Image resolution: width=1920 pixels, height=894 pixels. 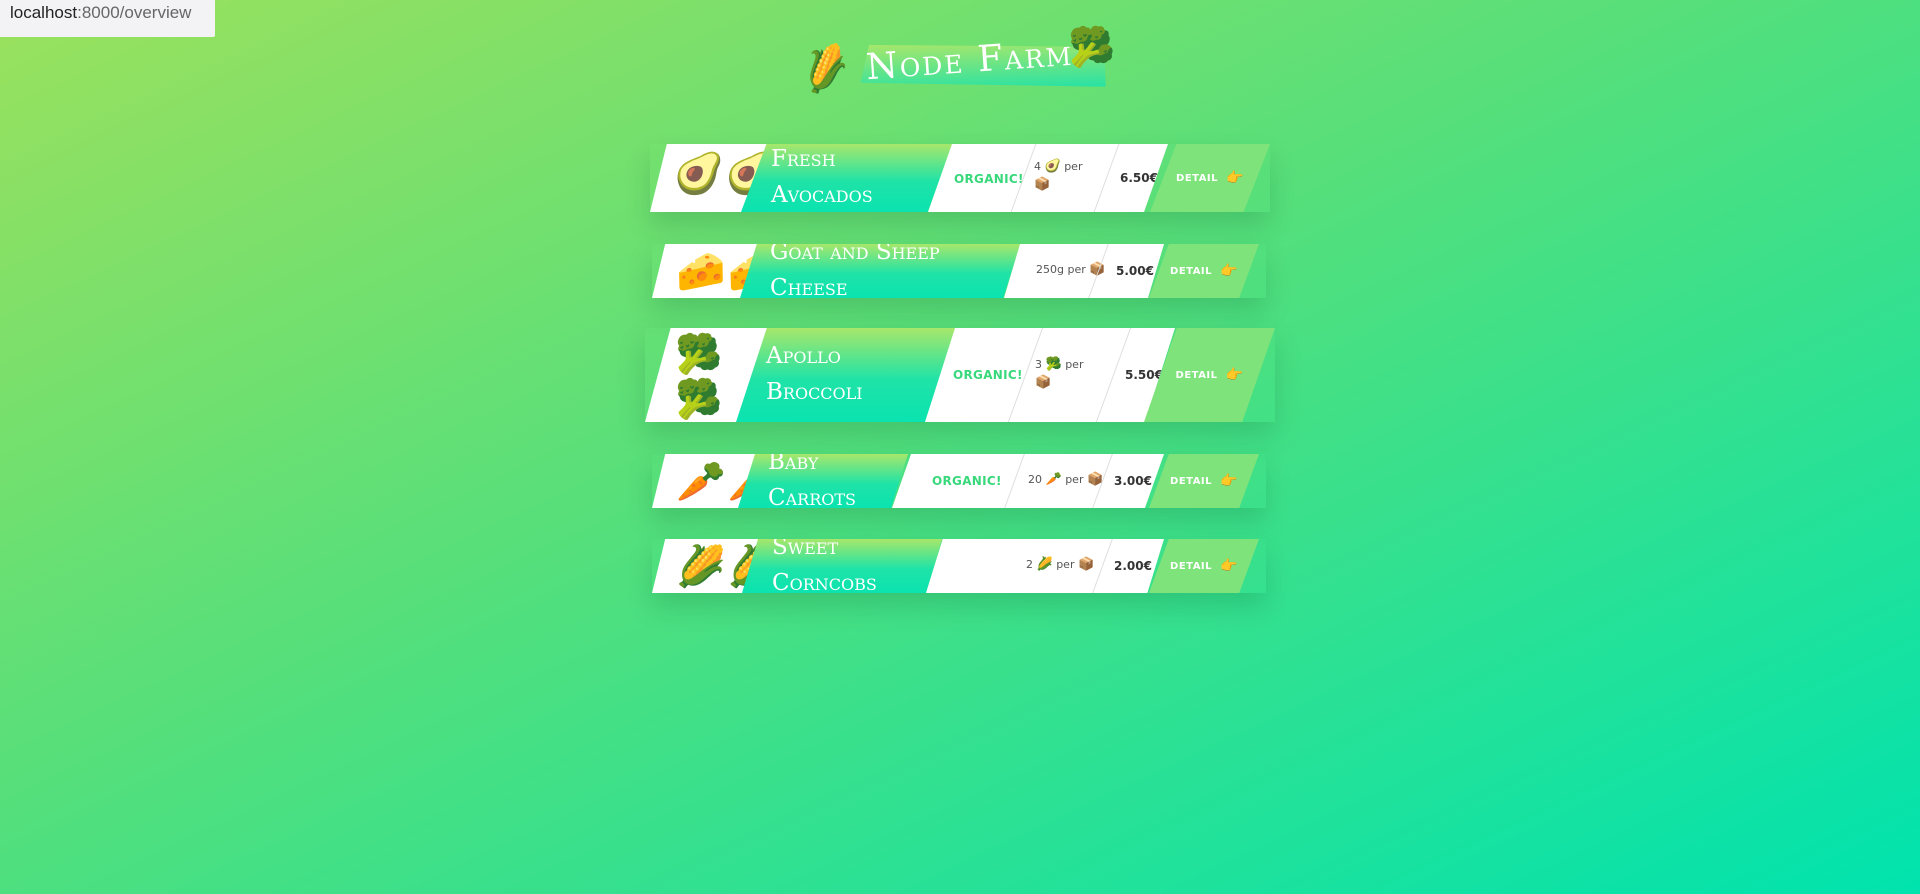 I want to click on url-host: localhost, so click(x=44, y=12).